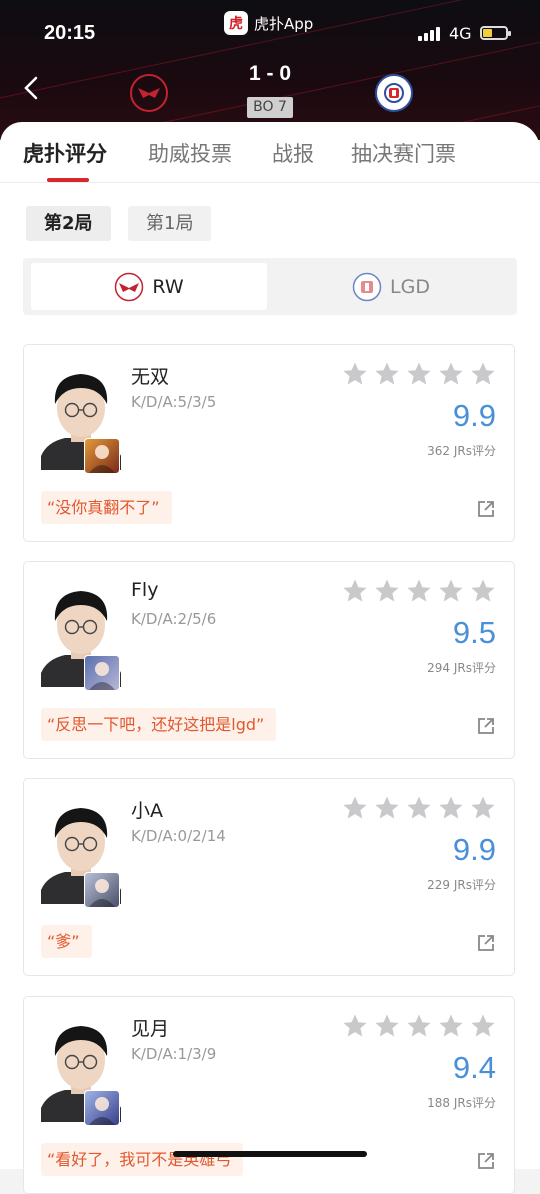 The width and height of the screenshot is (540, 1194). I want to click on match-score: 1 - 0, so click(270, 73).